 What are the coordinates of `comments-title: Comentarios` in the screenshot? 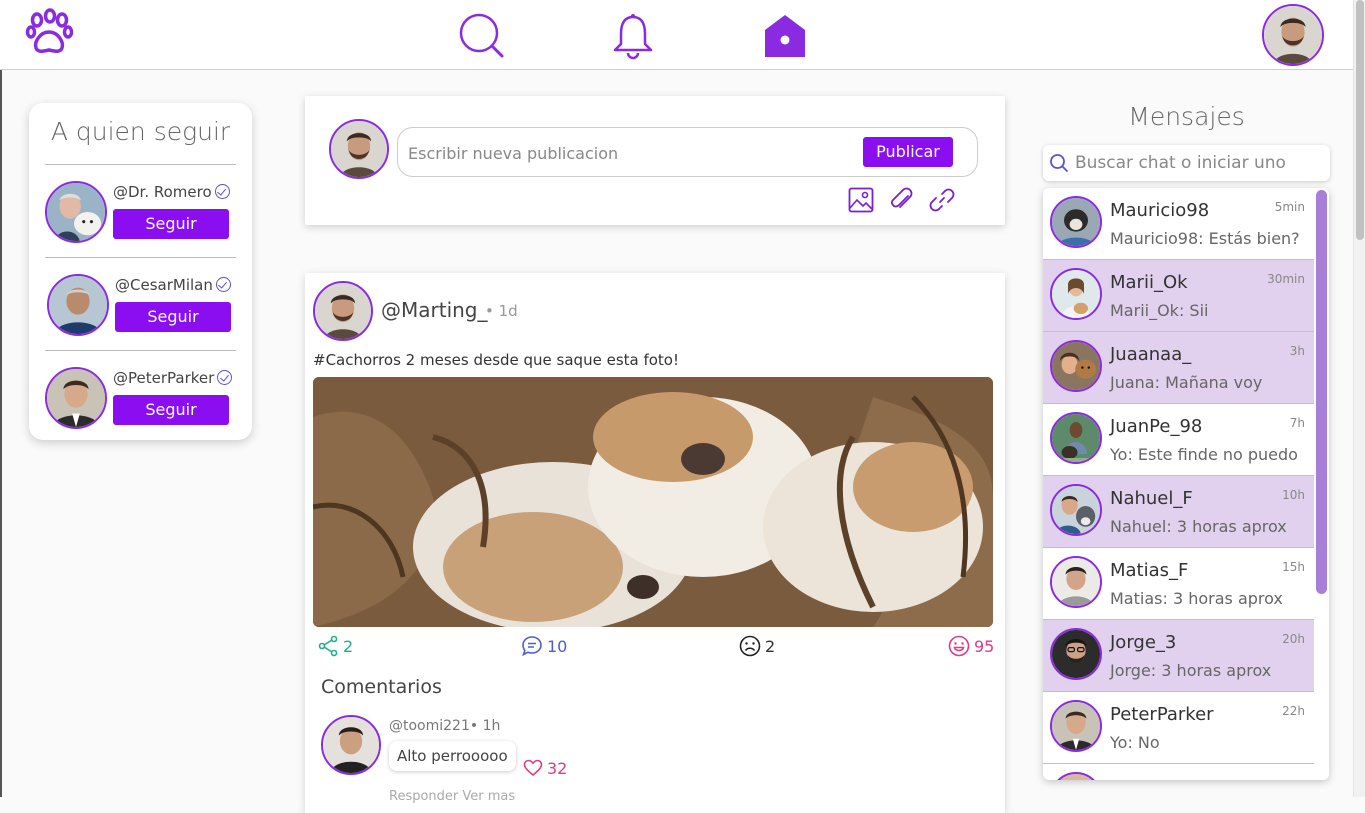 It's located at (381, 687).